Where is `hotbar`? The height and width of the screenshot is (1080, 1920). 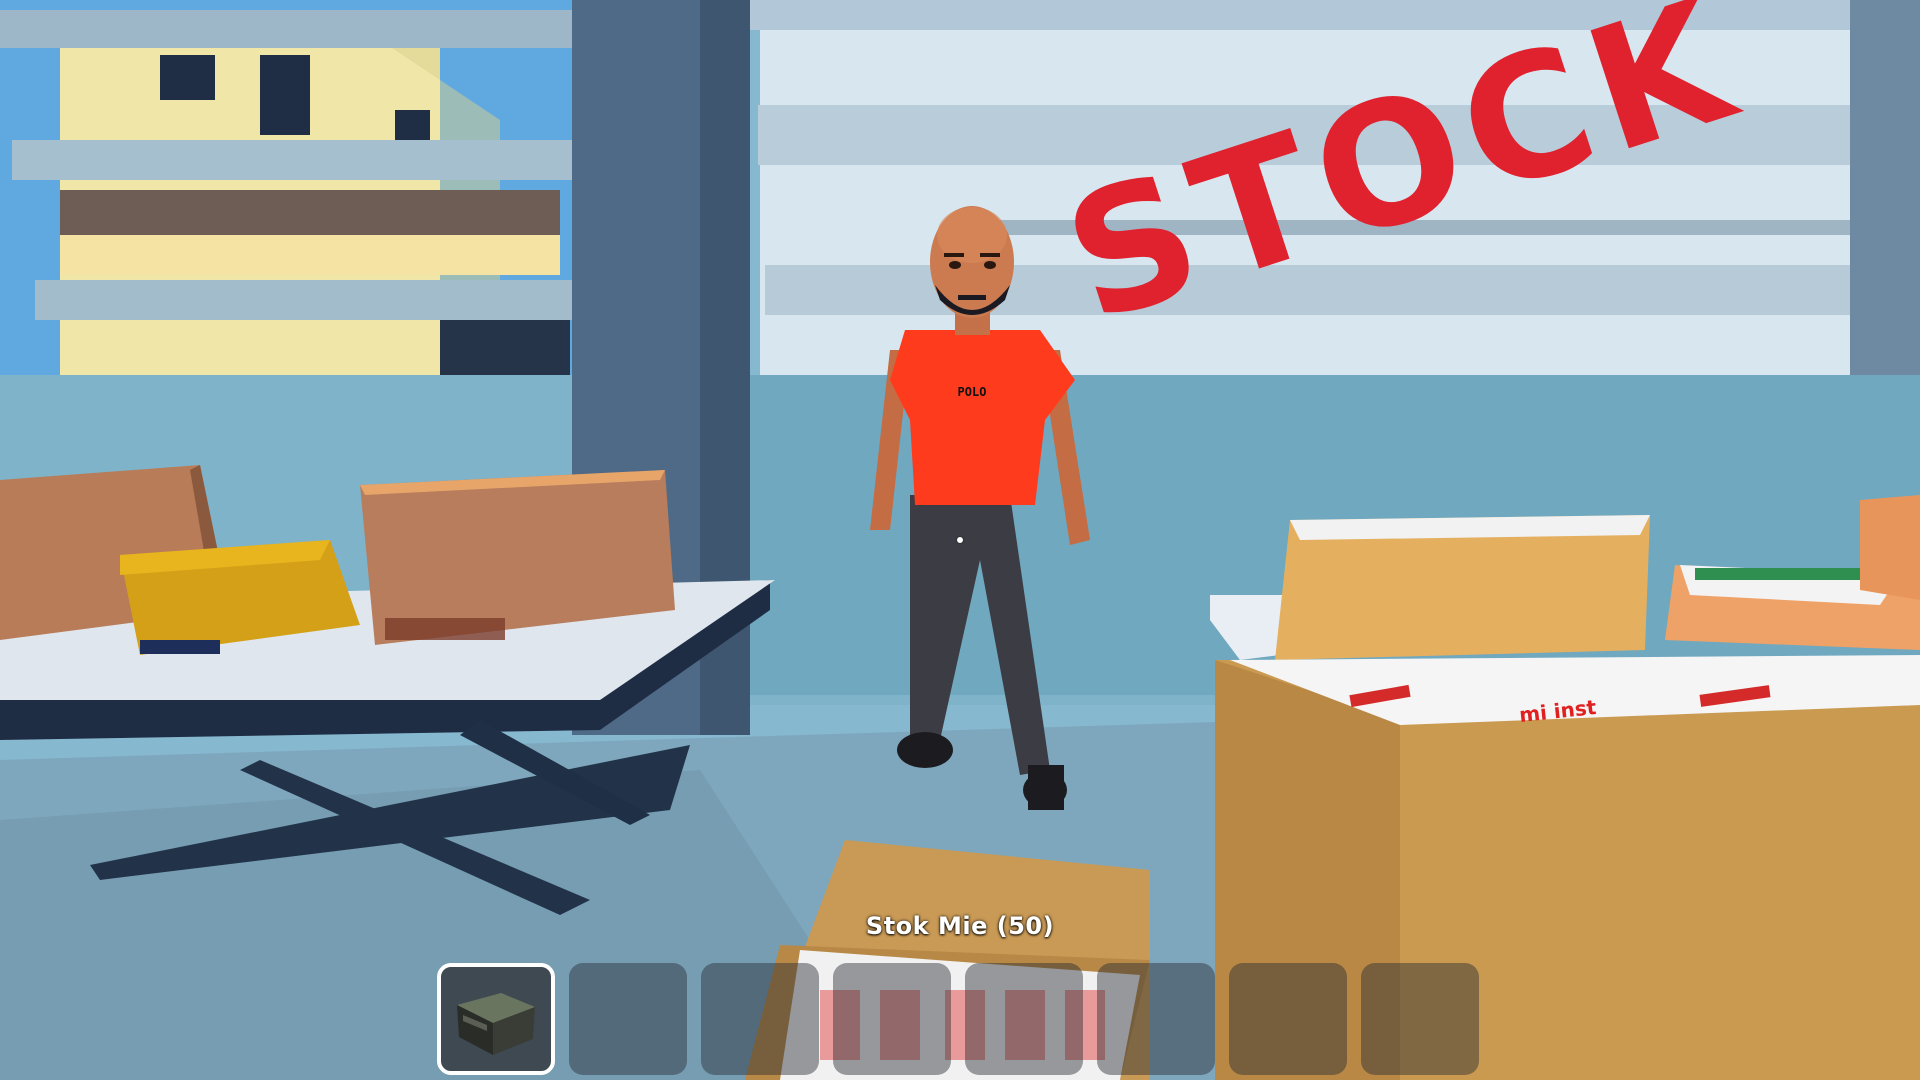 hotbar is located at coordinates (961, 1019).